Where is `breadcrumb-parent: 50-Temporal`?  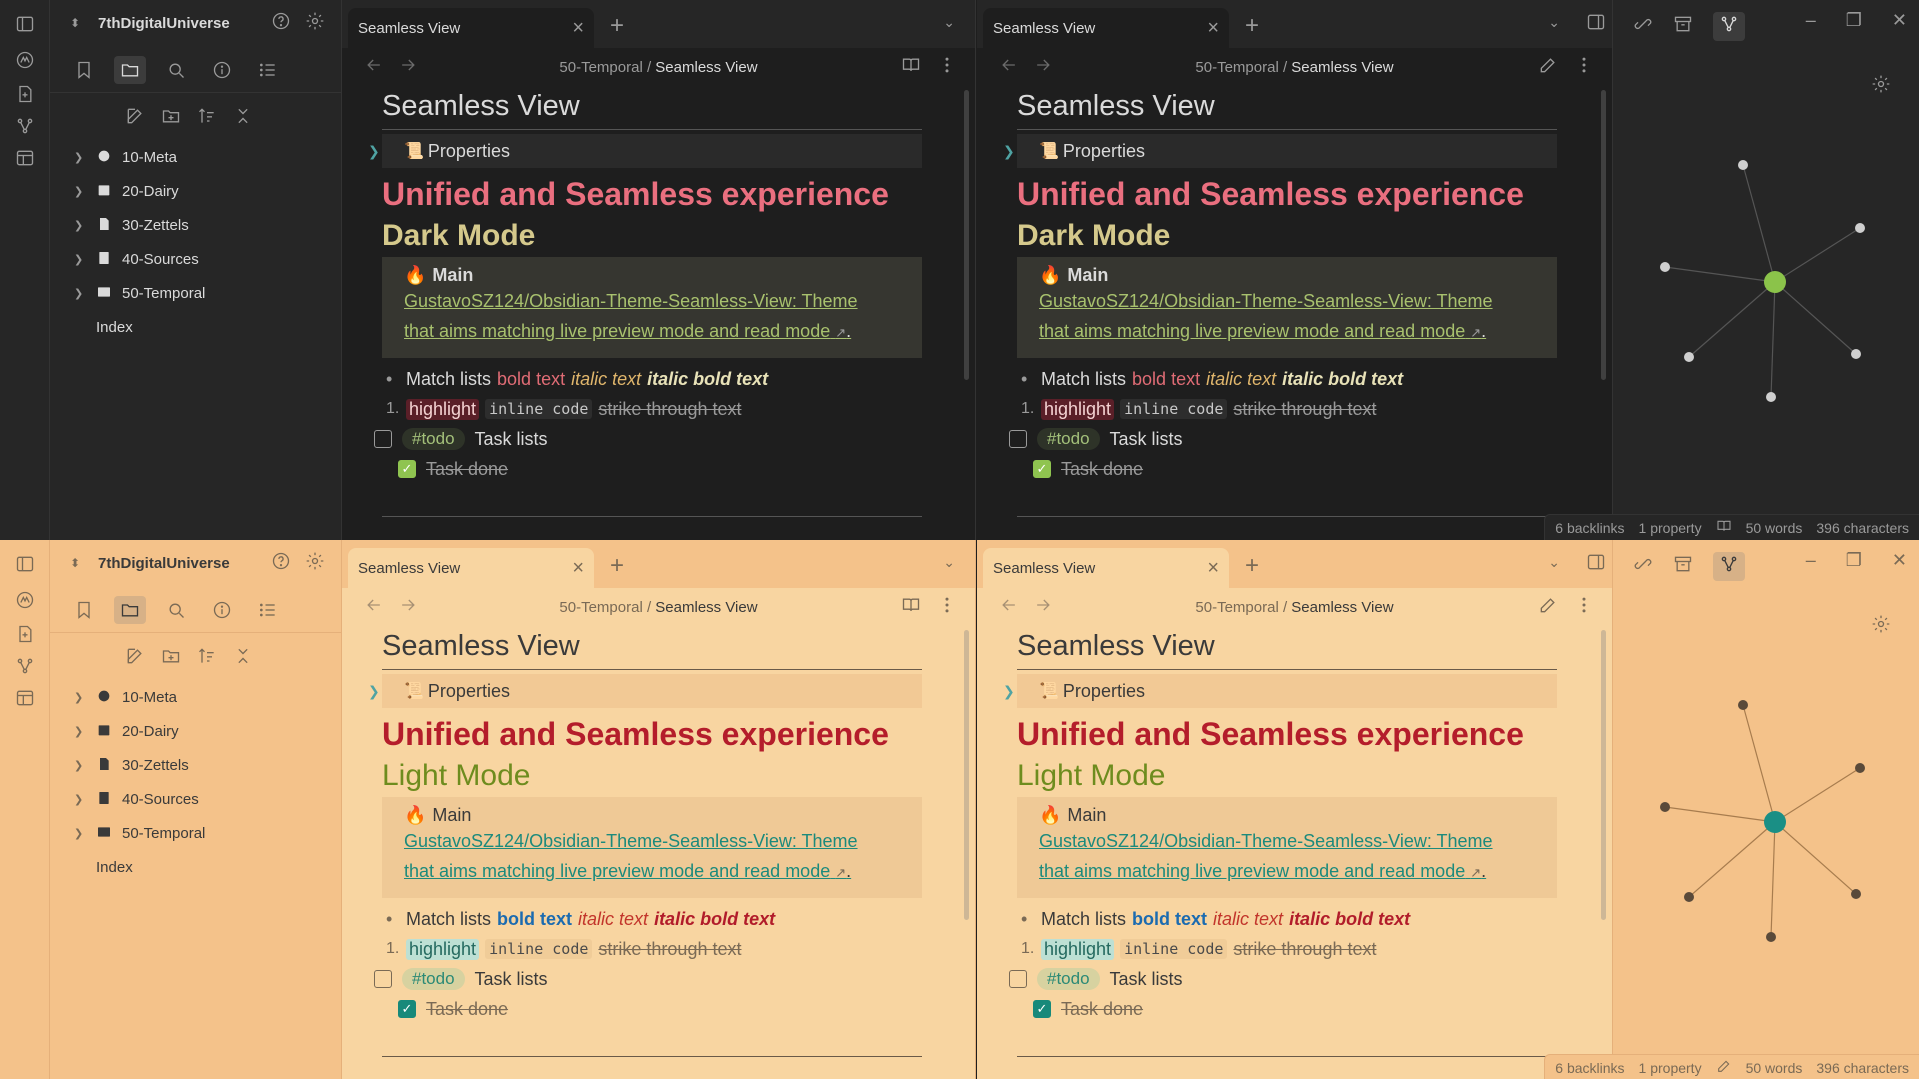 breadcrumb-parent: 50-Temporal is located at coordinates (600, 67).